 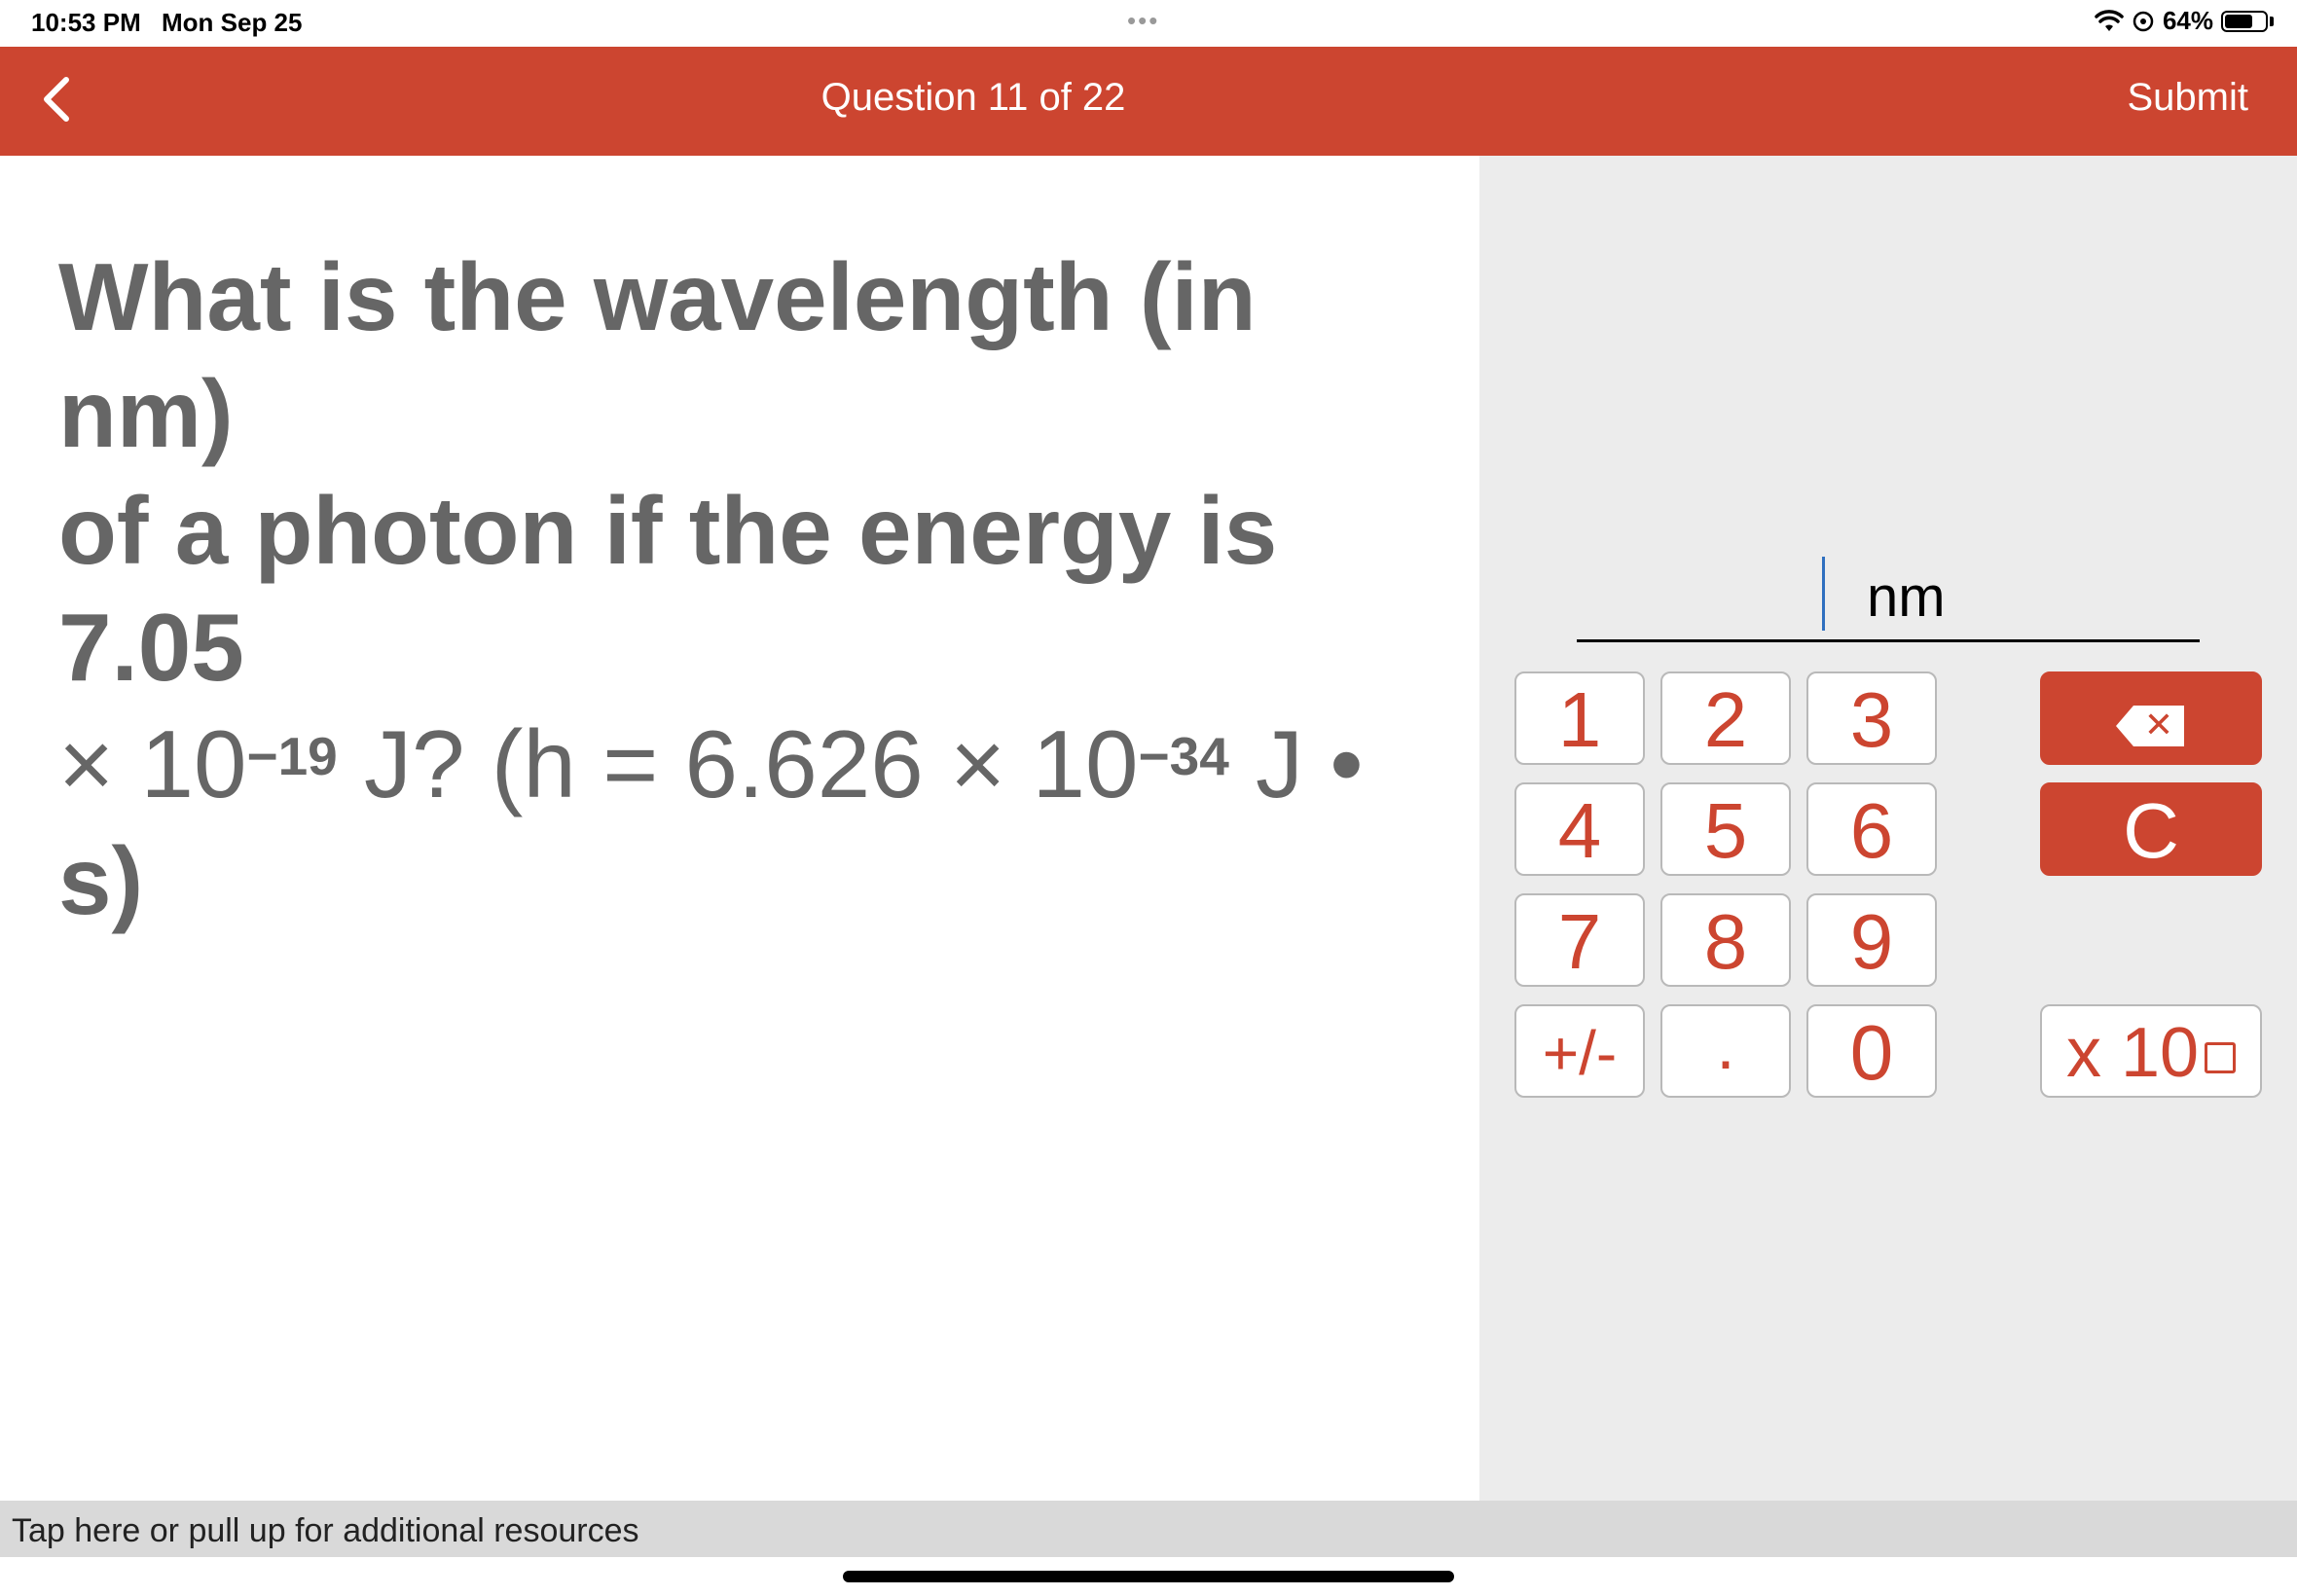 What do you see at coordinates (1580, 1051) in the screenshot?
I see `key-plus-minus: +/-` at bounding box center [1580, 1051].